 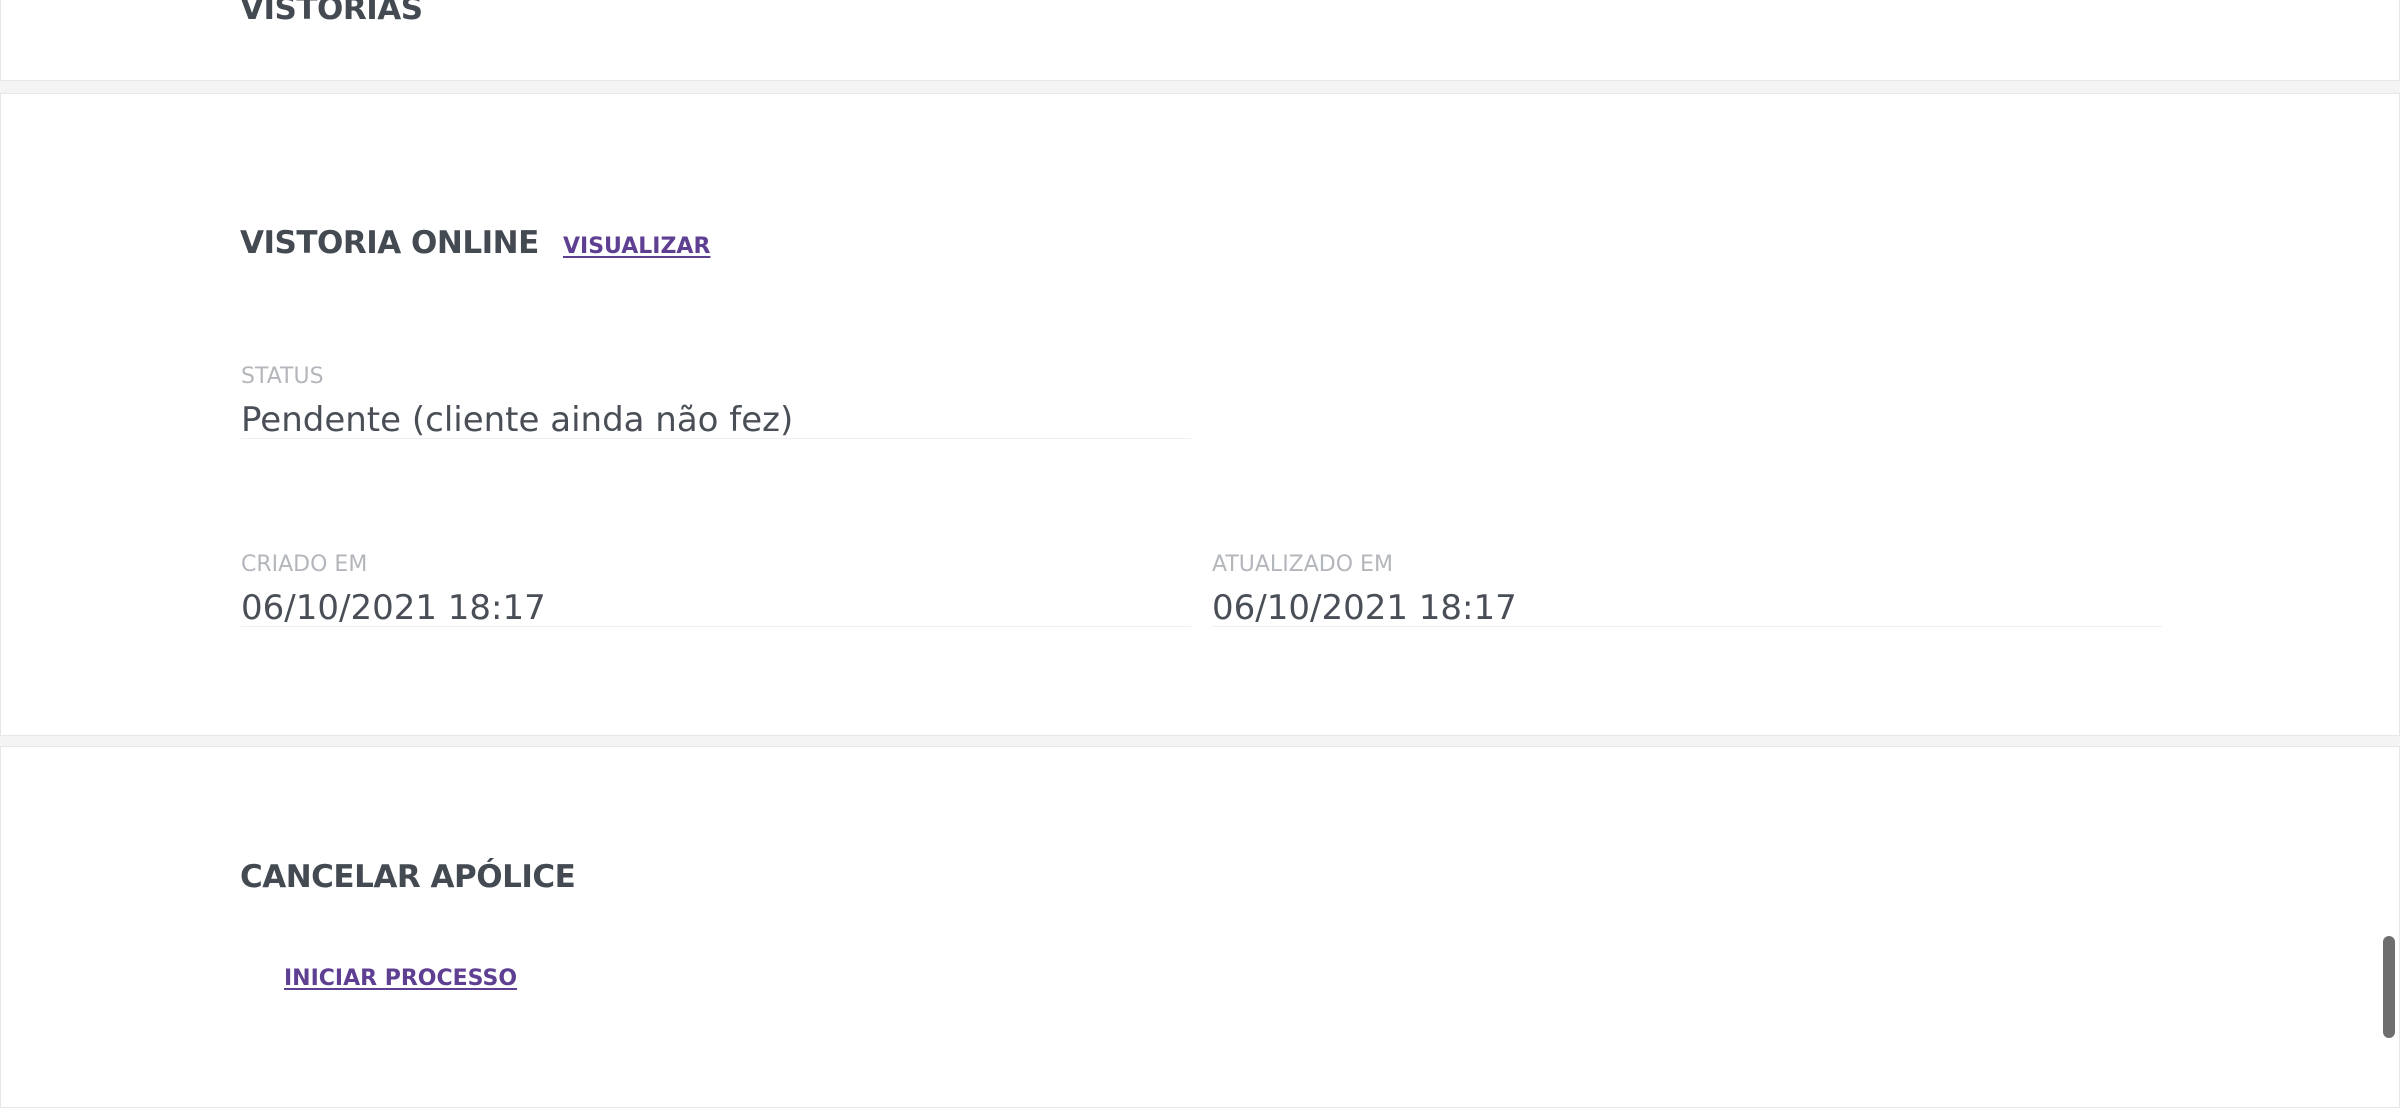 I want to click on vistorias-card: VISTORIAS, so click(x=1200, y=40).